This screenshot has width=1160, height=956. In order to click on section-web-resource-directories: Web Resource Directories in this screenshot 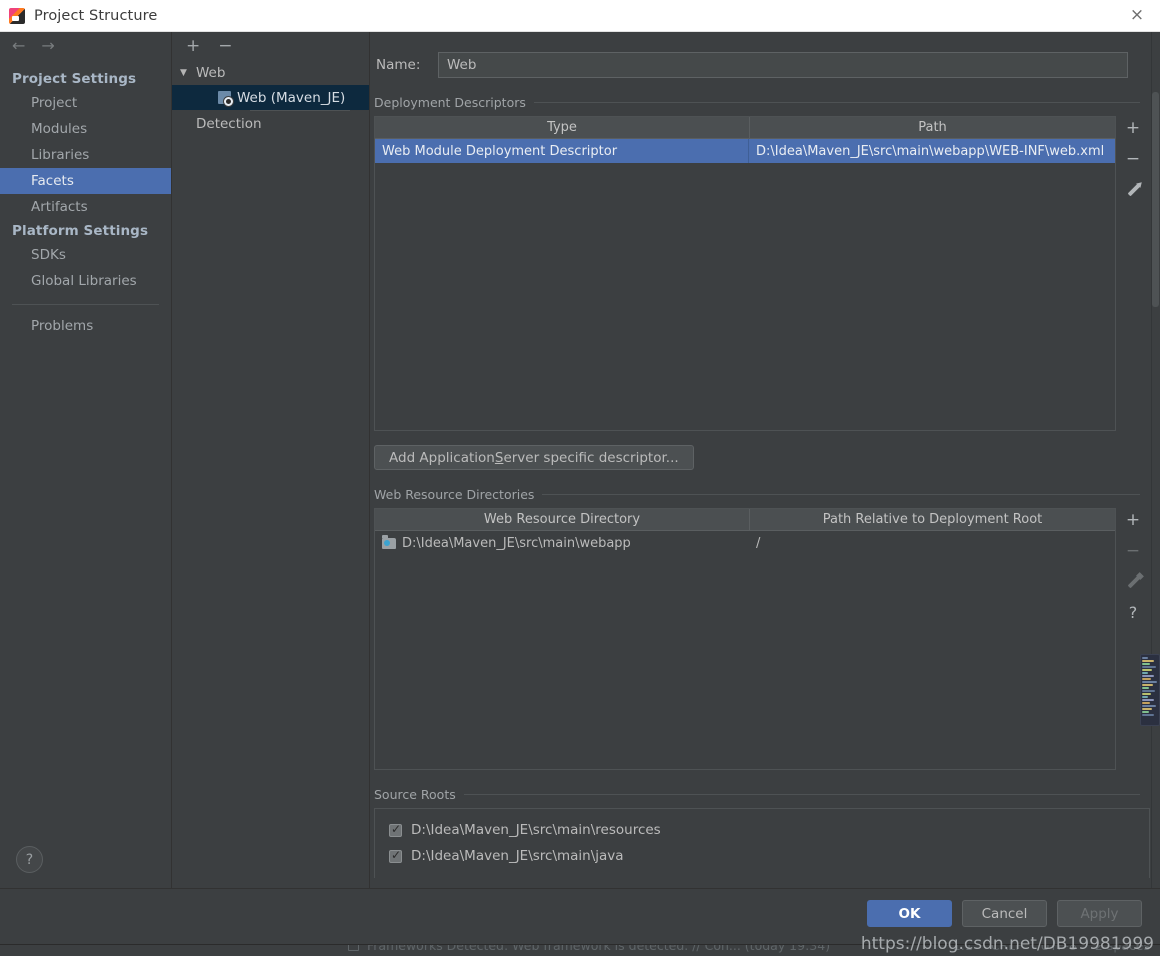, I will do `click(757, 494)`.